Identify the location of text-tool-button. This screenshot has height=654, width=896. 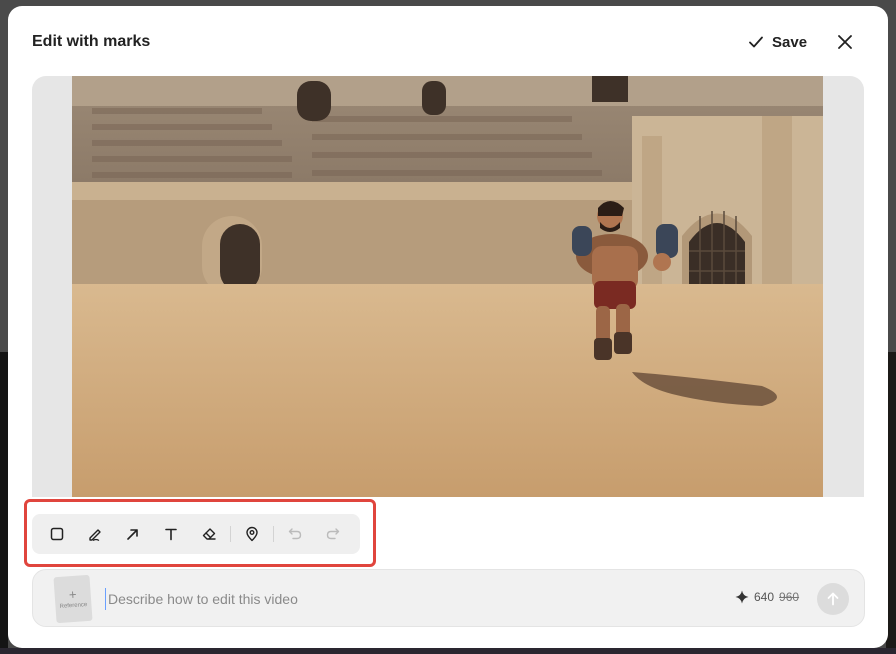
(171, 534).